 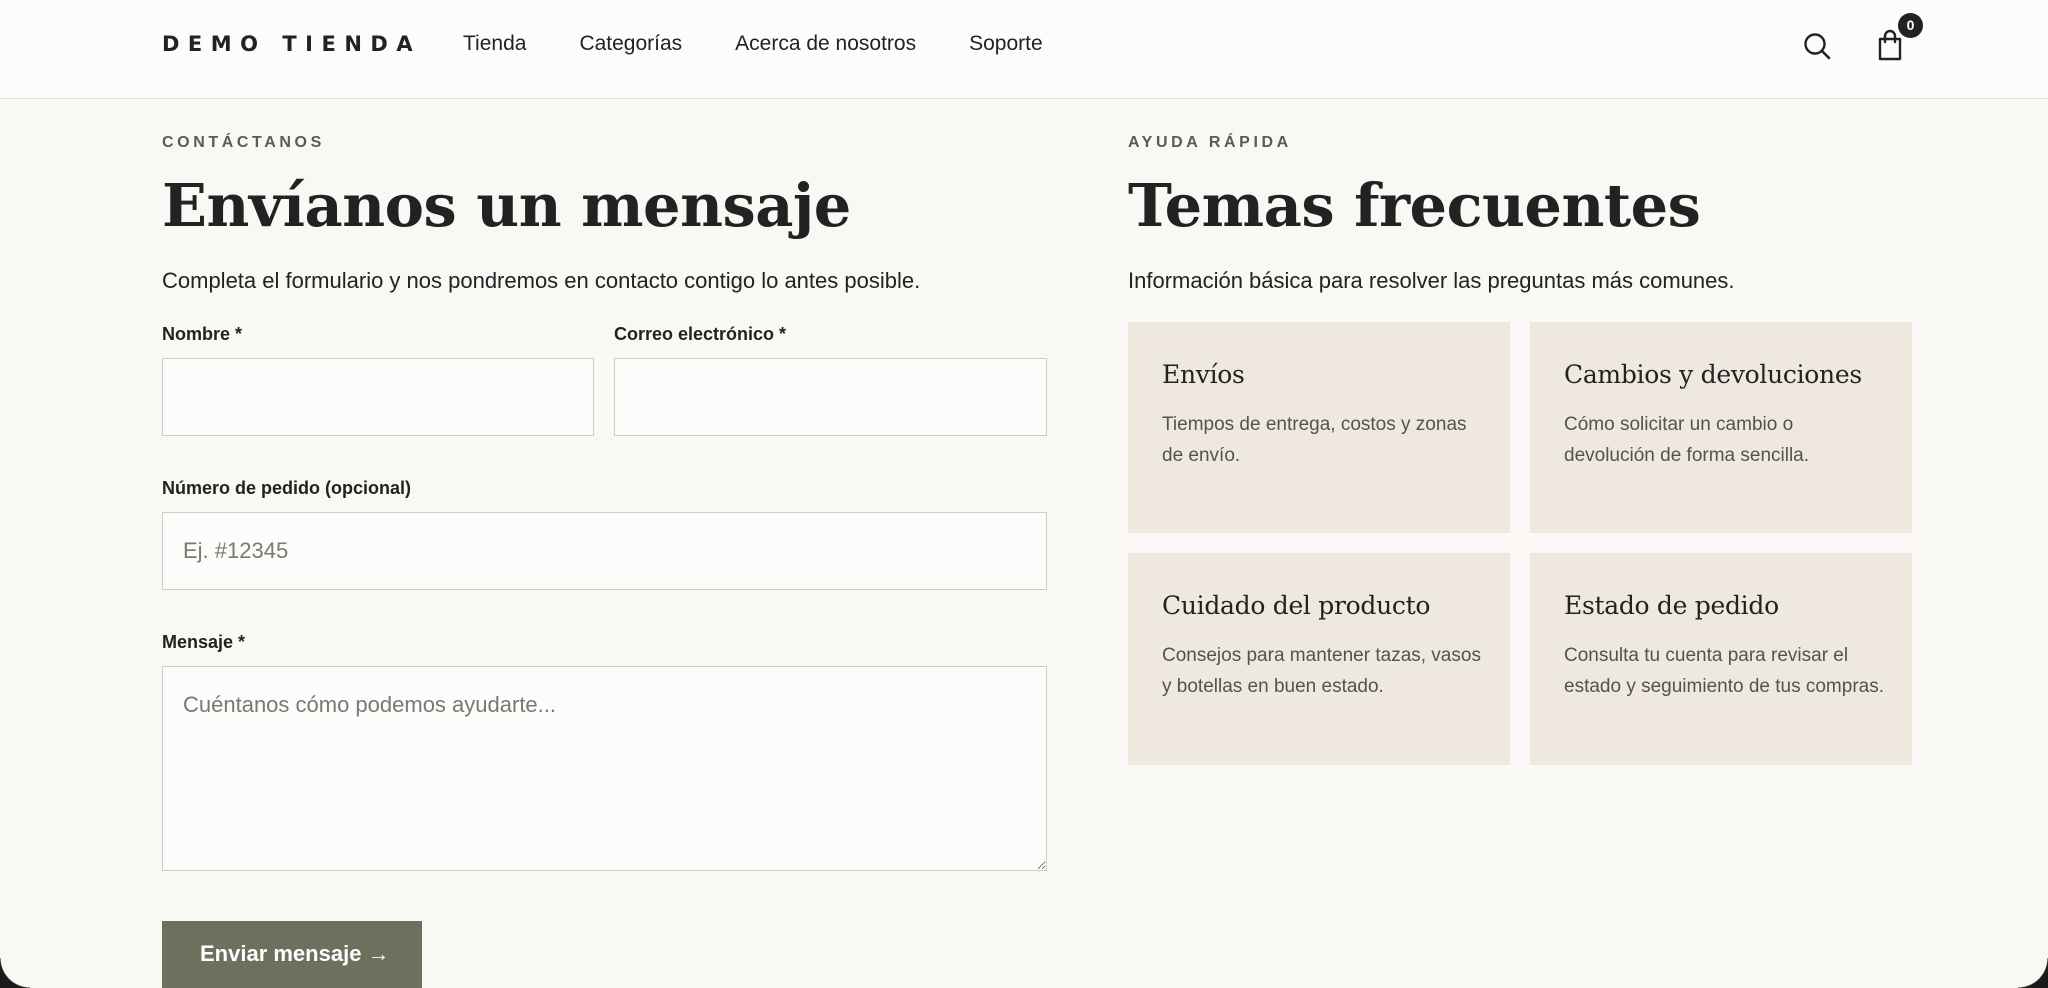 What do you see at coordinates (1414, 205) in the screenshot?
I see `help-title: Temas frecuentes` at bounding box center [1414, 205].